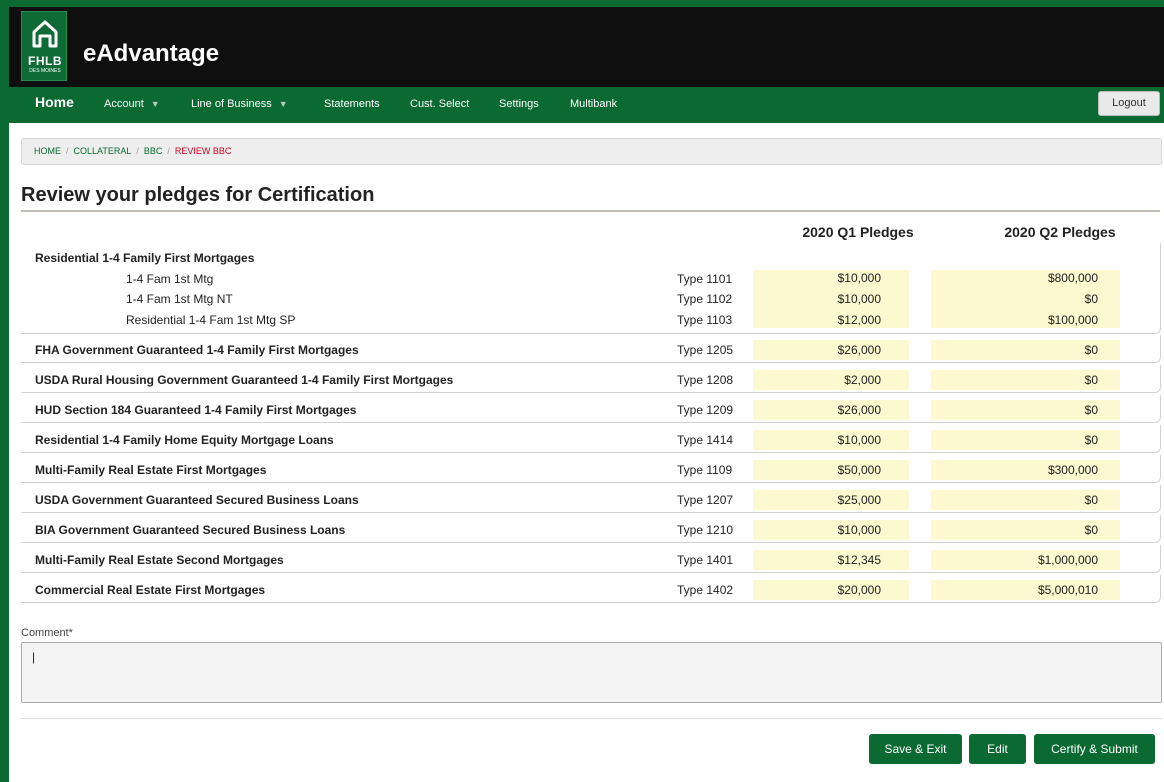 This screenshot has width=1164, height=782. I want to click on q1-value: $12,345, so click(831, 560).